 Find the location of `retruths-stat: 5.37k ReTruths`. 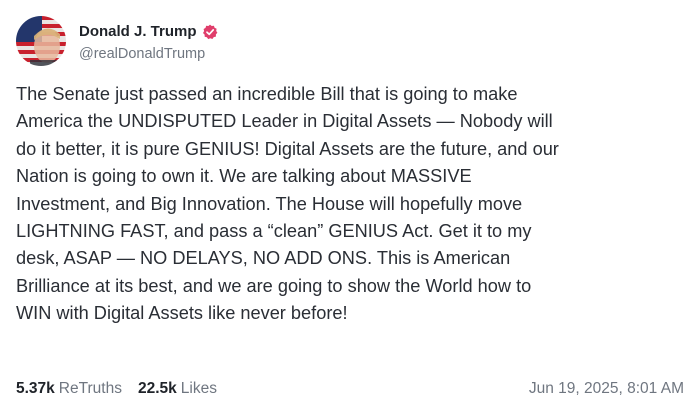

retruths-stat: 5.37k ReTruths is located at coordinates (69, 389).